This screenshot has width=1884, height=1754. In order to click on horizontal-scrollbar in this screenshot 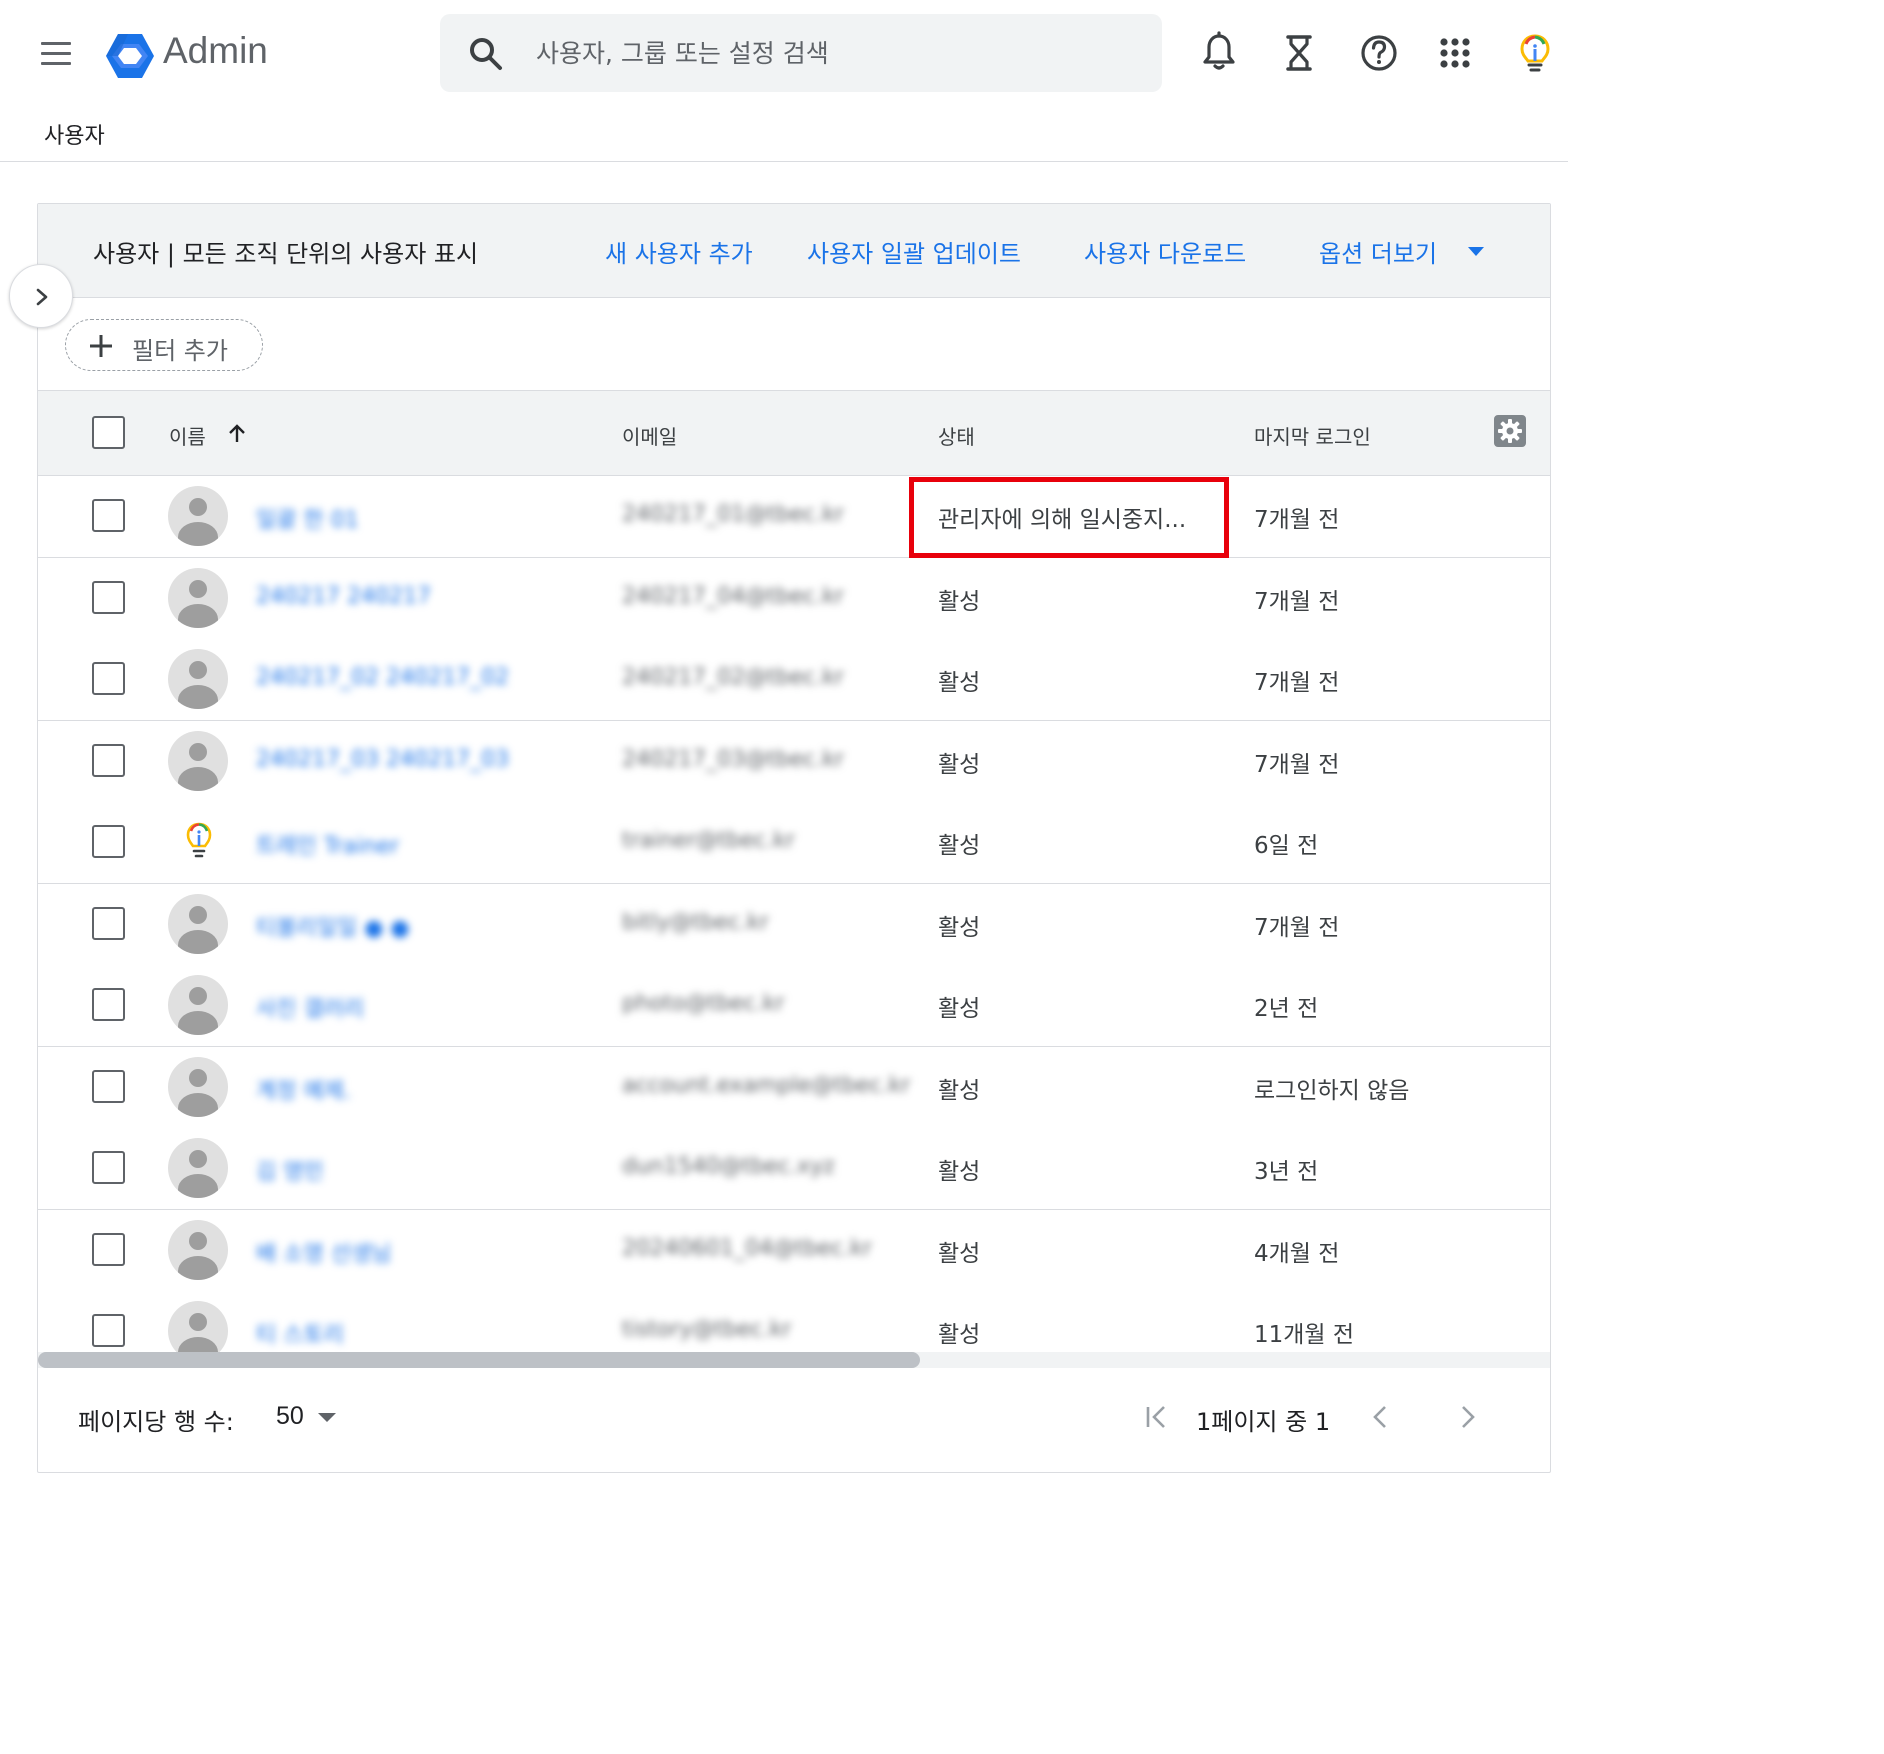, I will do `click(479, 1360)`.